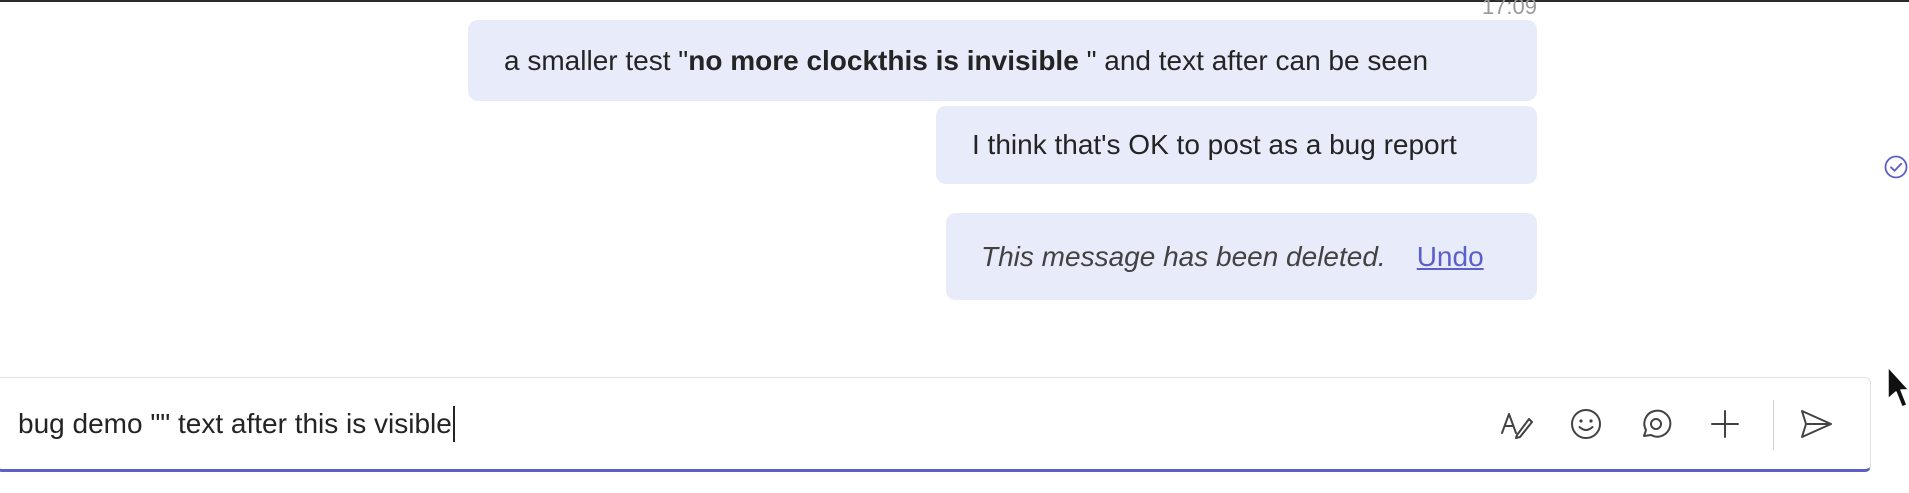 Image resolution: width=1909 pixels, height=493 pixels. What do you see at coordinates (1898, 387) in the screenshot?
I see `mouse-pointer-icon` at bounding box center [1898, 387].